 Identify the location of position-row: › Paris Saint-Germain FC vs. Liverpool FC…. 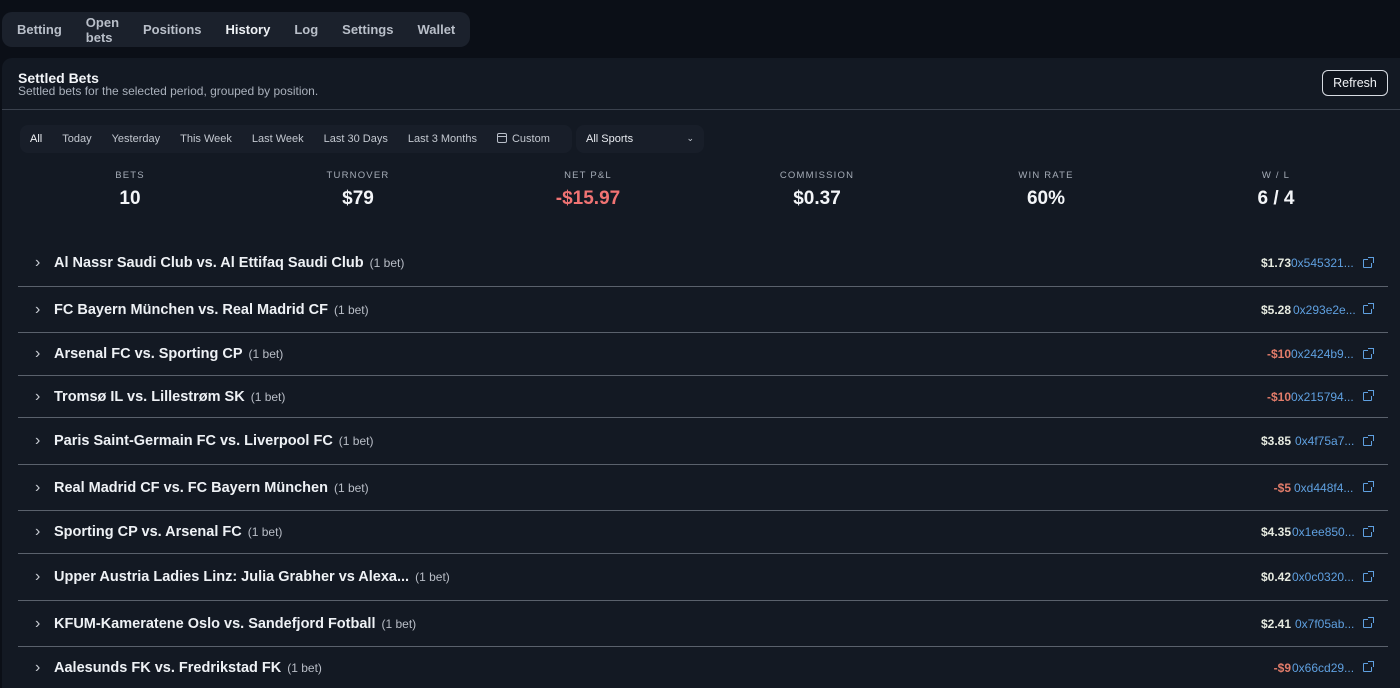
(703, 441).